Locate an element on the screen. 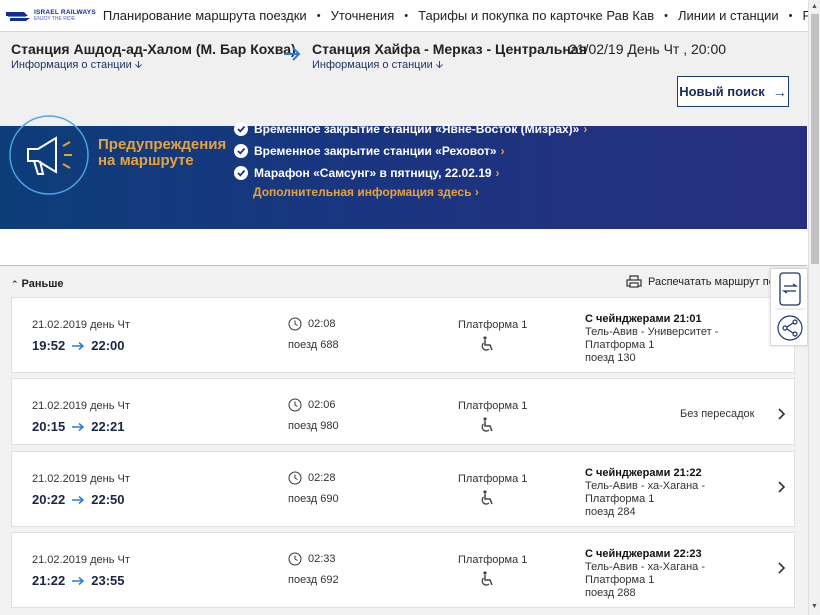  destination-station-name: Станция Хайфа - Мерказ - Центральная is located at coordinates (449, 49).